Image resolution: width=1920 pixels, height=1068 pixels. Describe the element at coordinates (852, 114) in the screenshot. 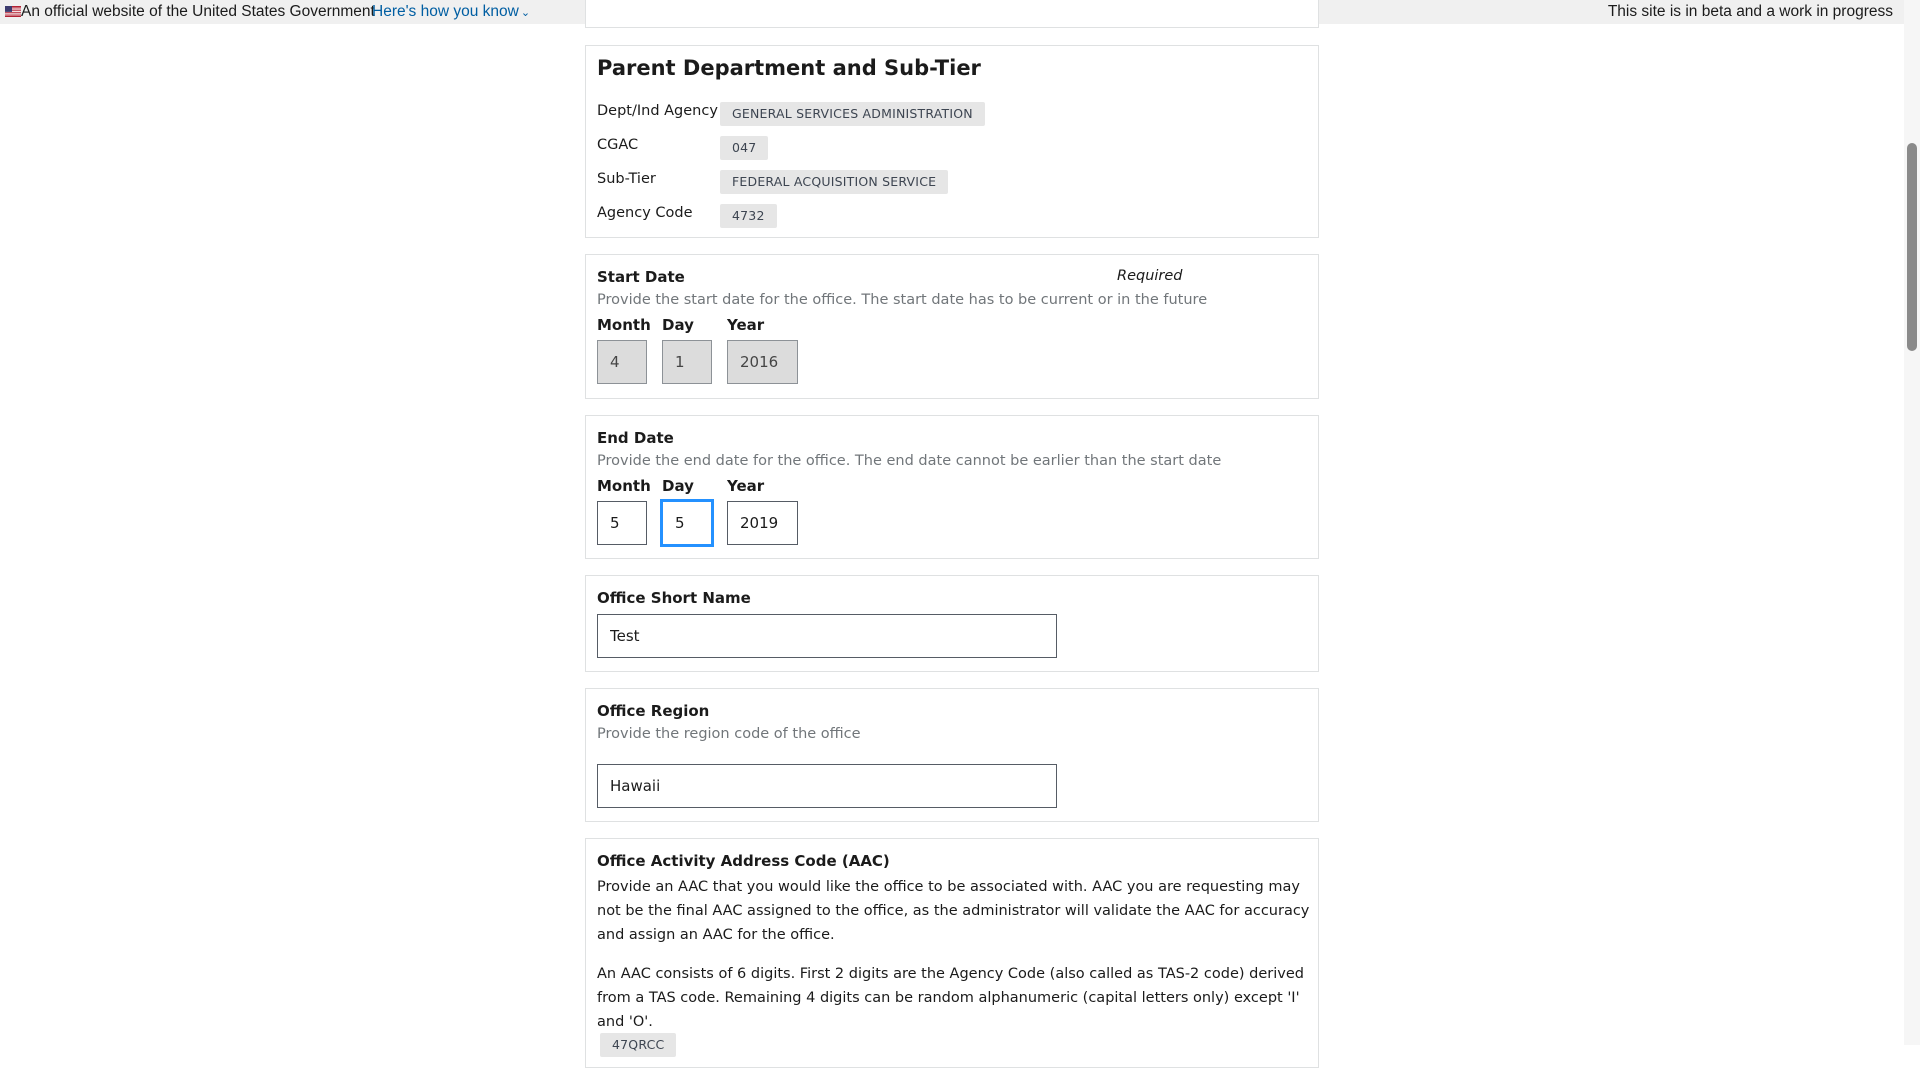

I see `dept-agency-value: GENERAL SERVICES ADMINISTRATION` at that location.